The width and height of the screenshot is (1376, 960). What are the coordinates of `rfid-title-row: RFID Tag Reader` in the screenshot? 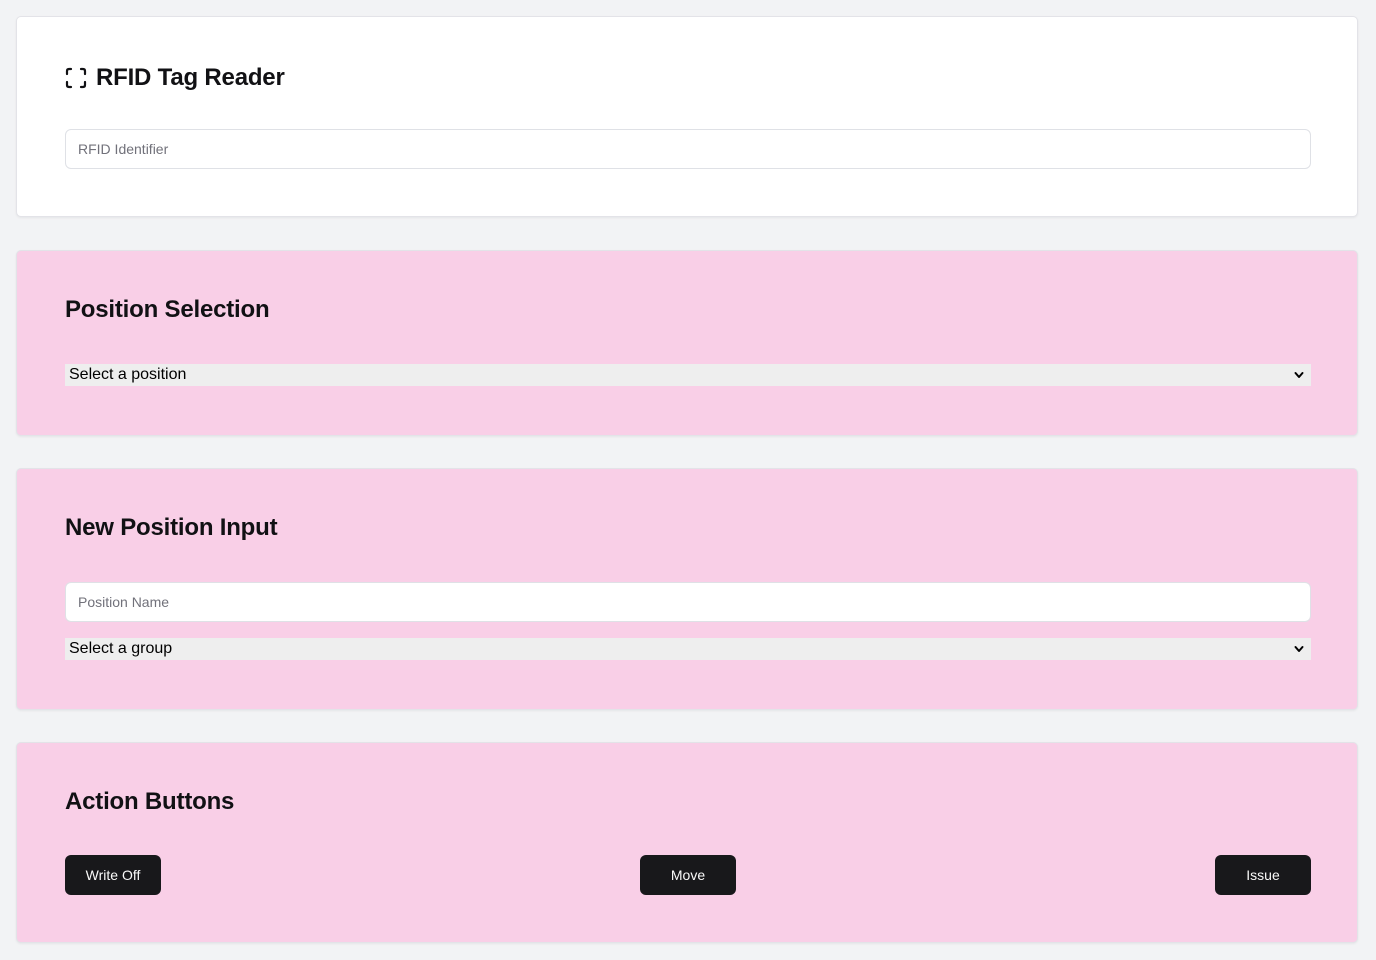 It's located at (175, 78).